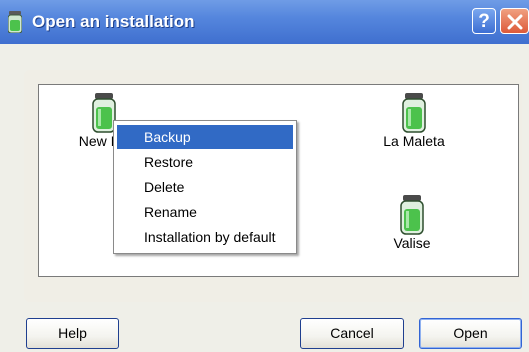  I want to click on close-icon, so click(515, 22).